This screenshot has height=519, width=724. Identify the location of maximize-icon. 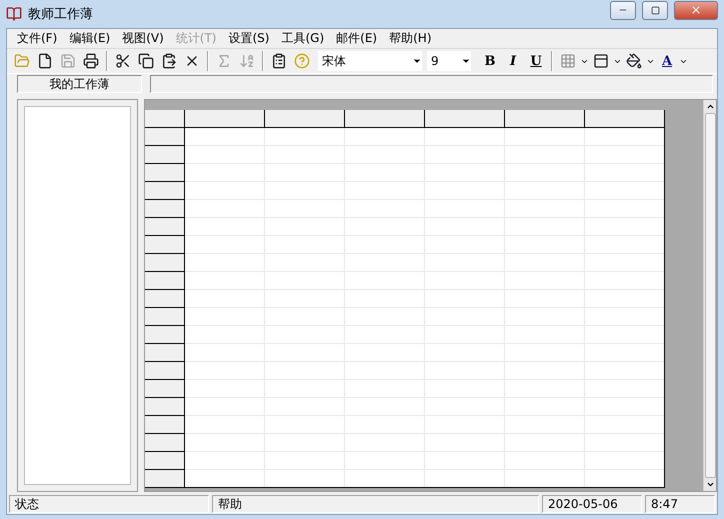
(655, 10).